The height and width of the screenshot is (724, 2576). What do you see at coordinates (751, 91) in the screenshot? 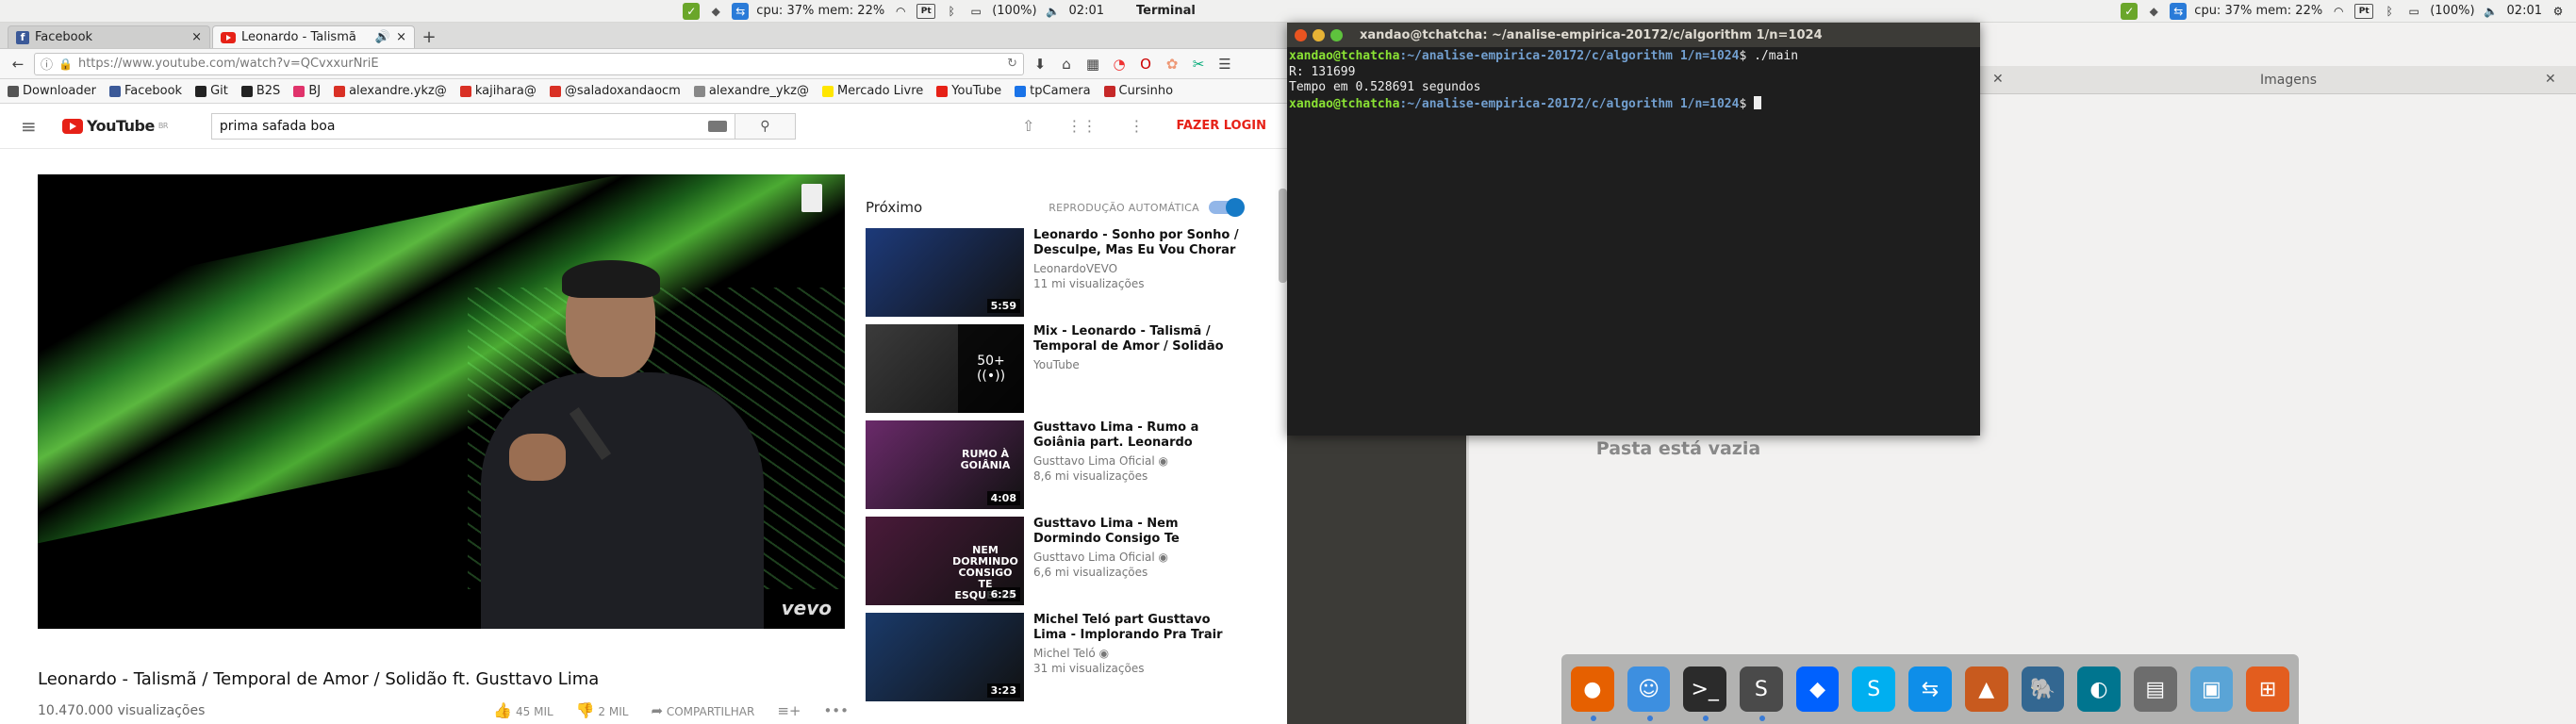
I see `bookmark-item: alexandre_ykz@` at bounding box center [751, 91].